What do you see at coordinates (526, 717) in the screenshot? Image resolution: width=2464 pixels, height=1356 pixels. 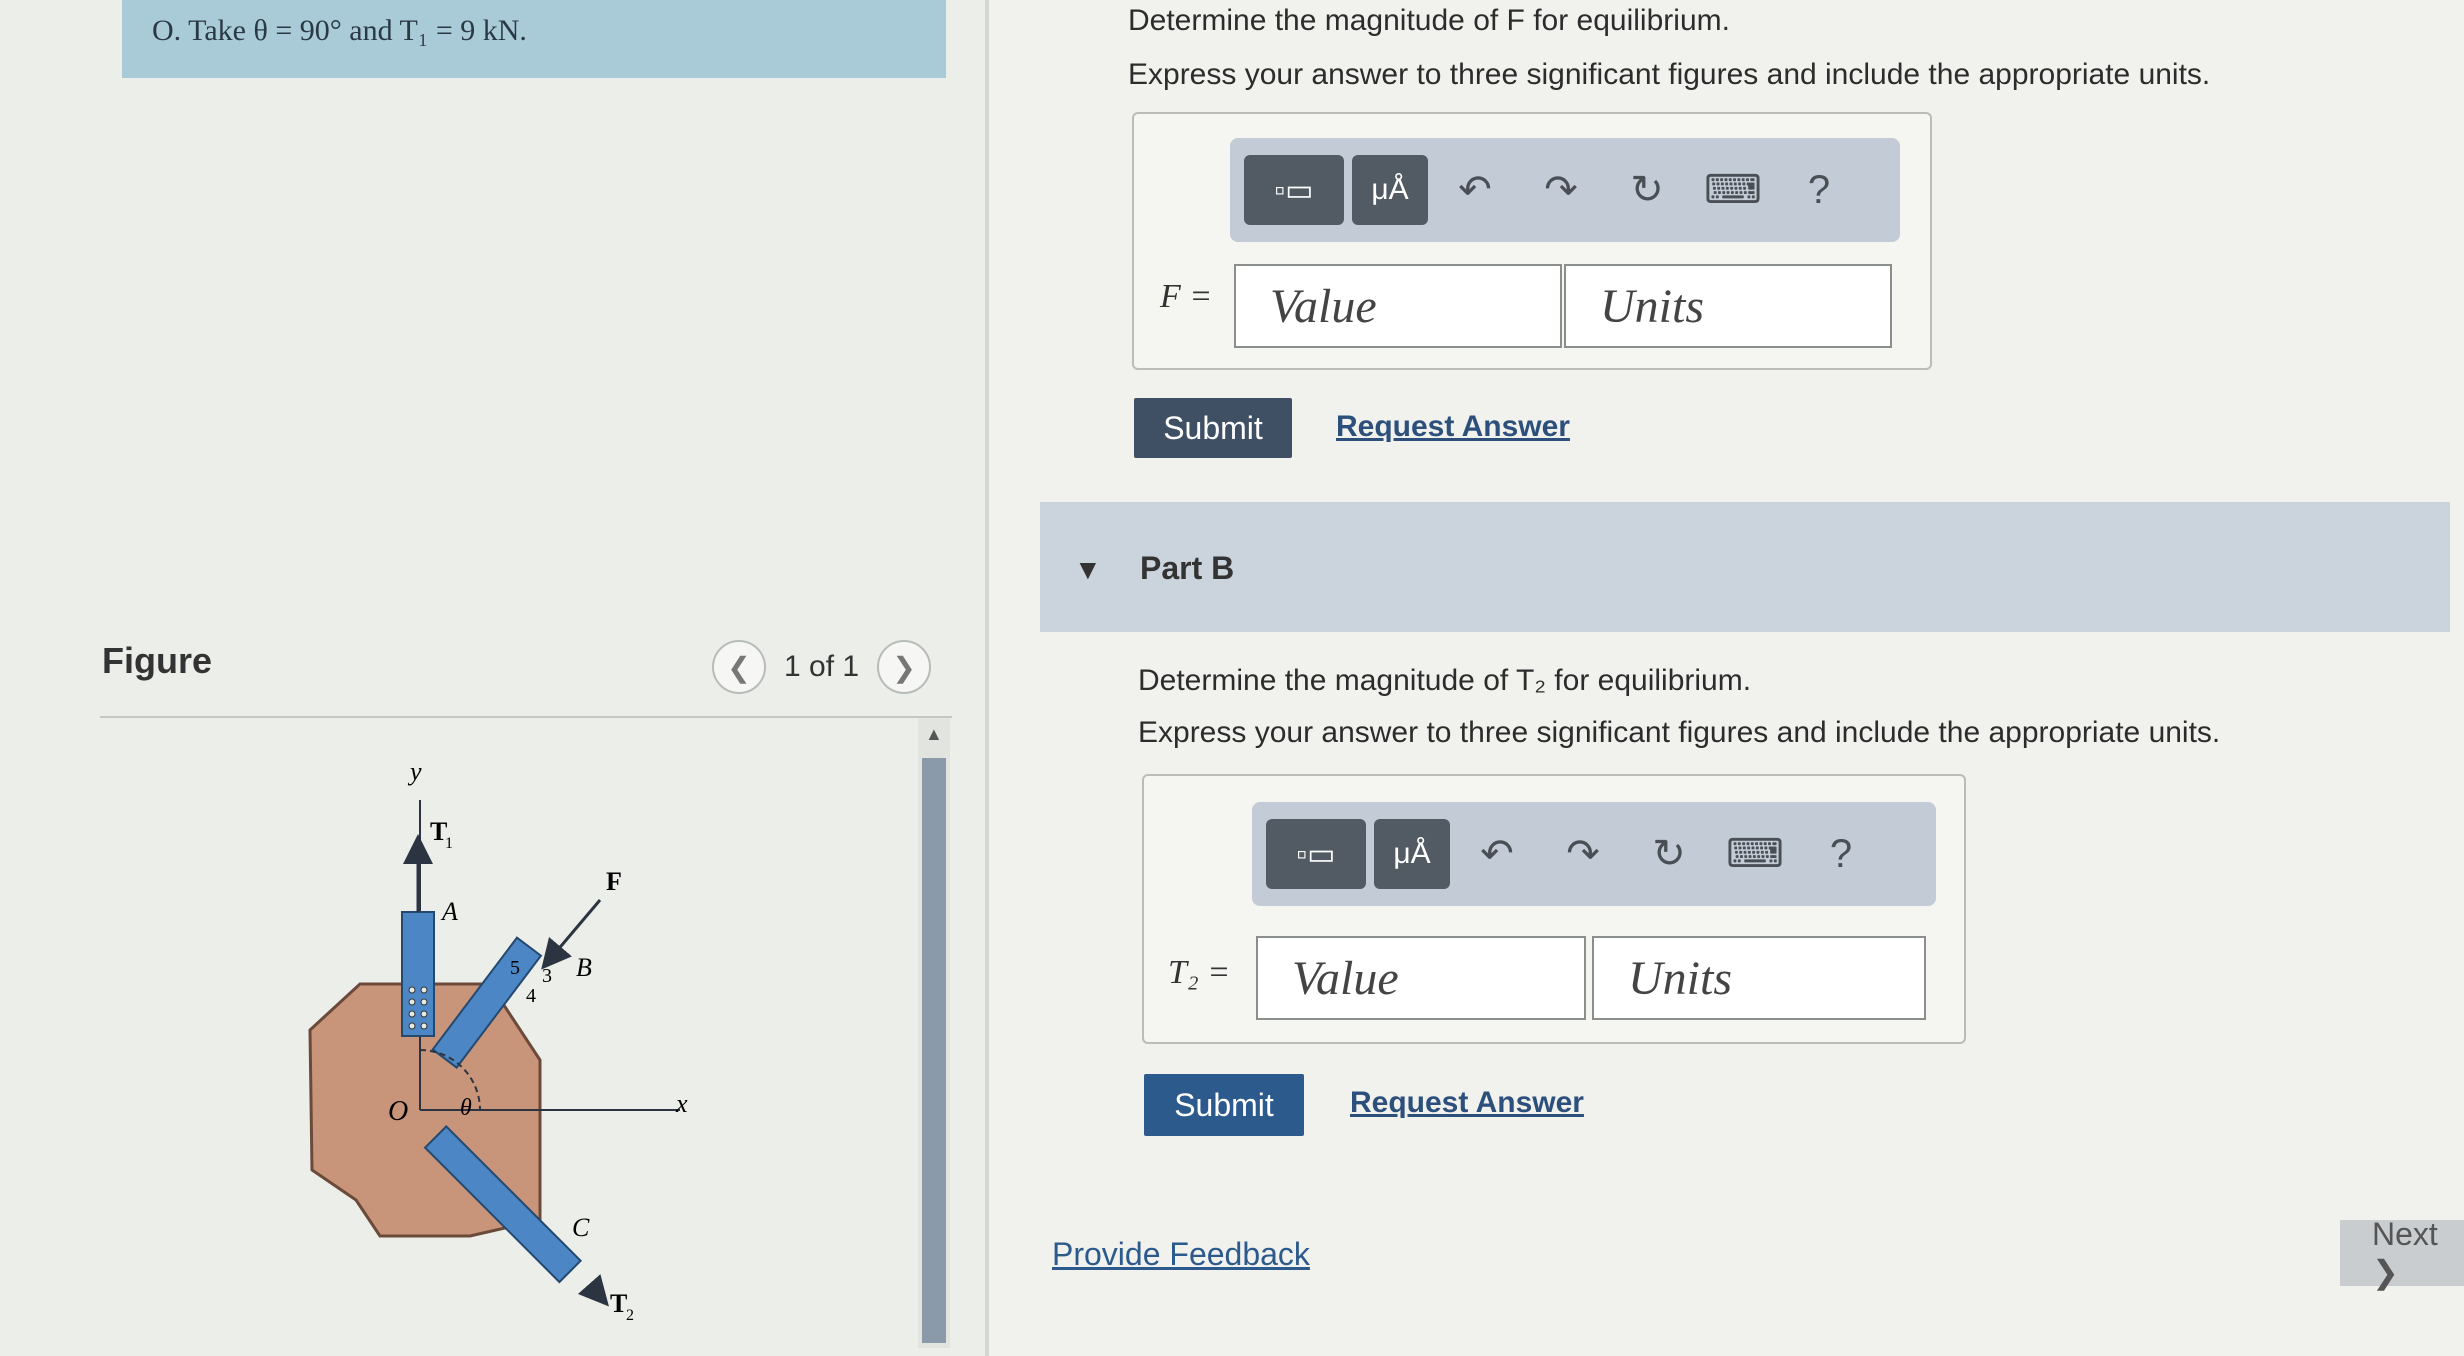 I see `figure-divider` at bounding box center [526, 717].